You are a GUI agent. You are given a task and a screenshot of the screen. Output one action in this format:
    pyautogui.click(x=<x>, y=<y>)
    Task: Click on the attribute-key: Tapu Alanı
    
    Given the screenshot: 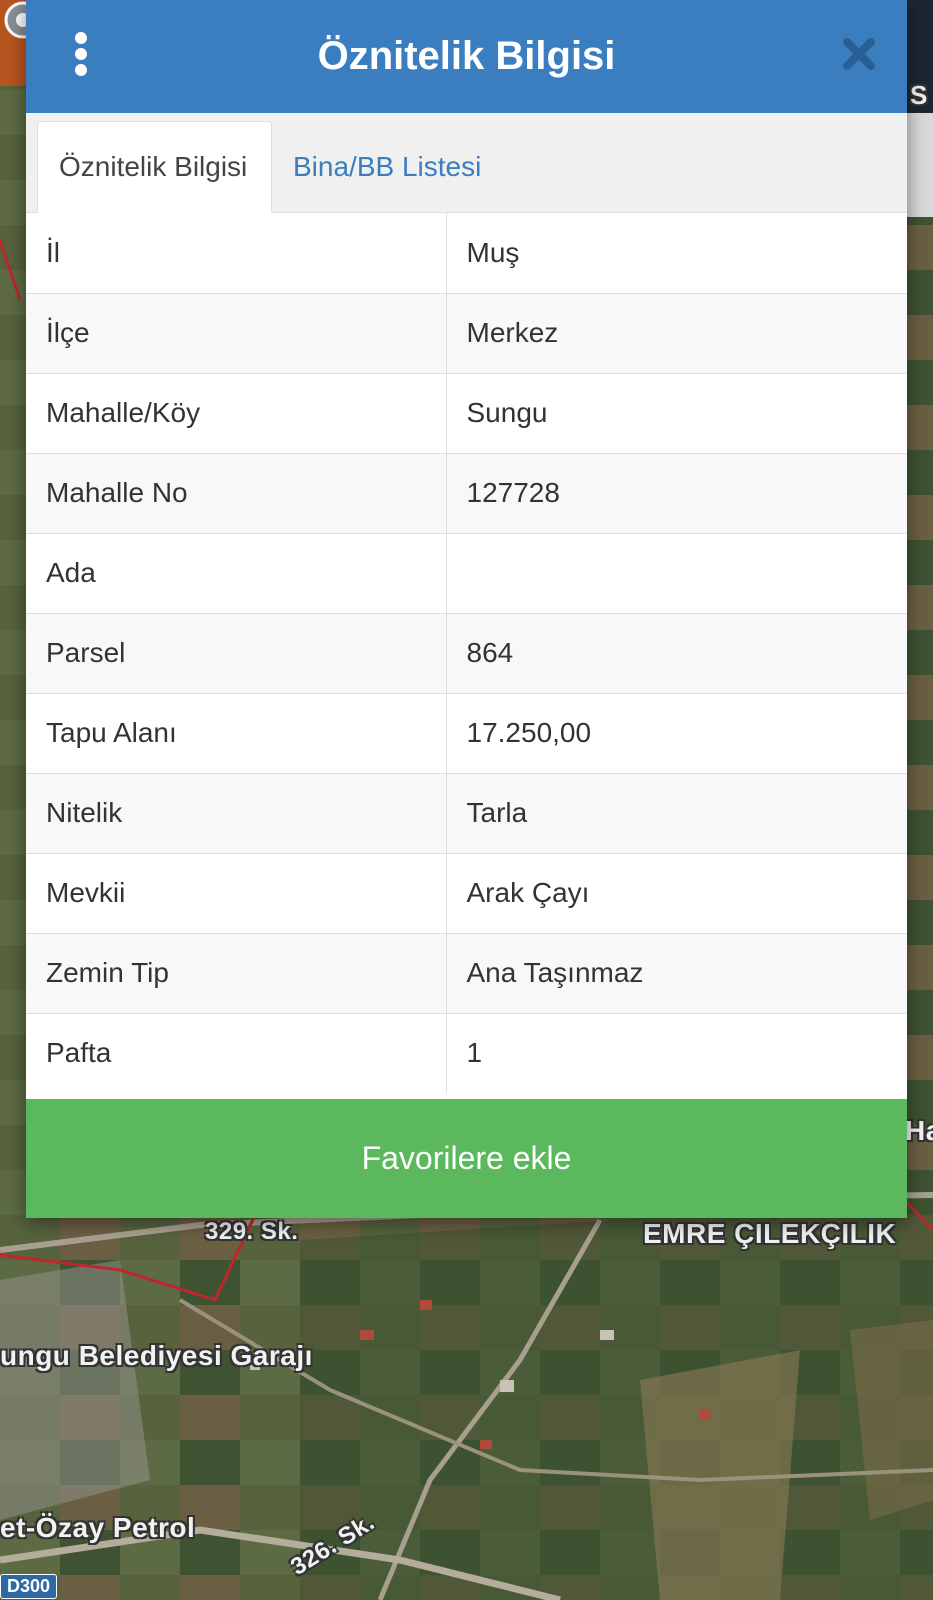 What is the action you would take?
    pyautogui.click(x=236, y=733)
    